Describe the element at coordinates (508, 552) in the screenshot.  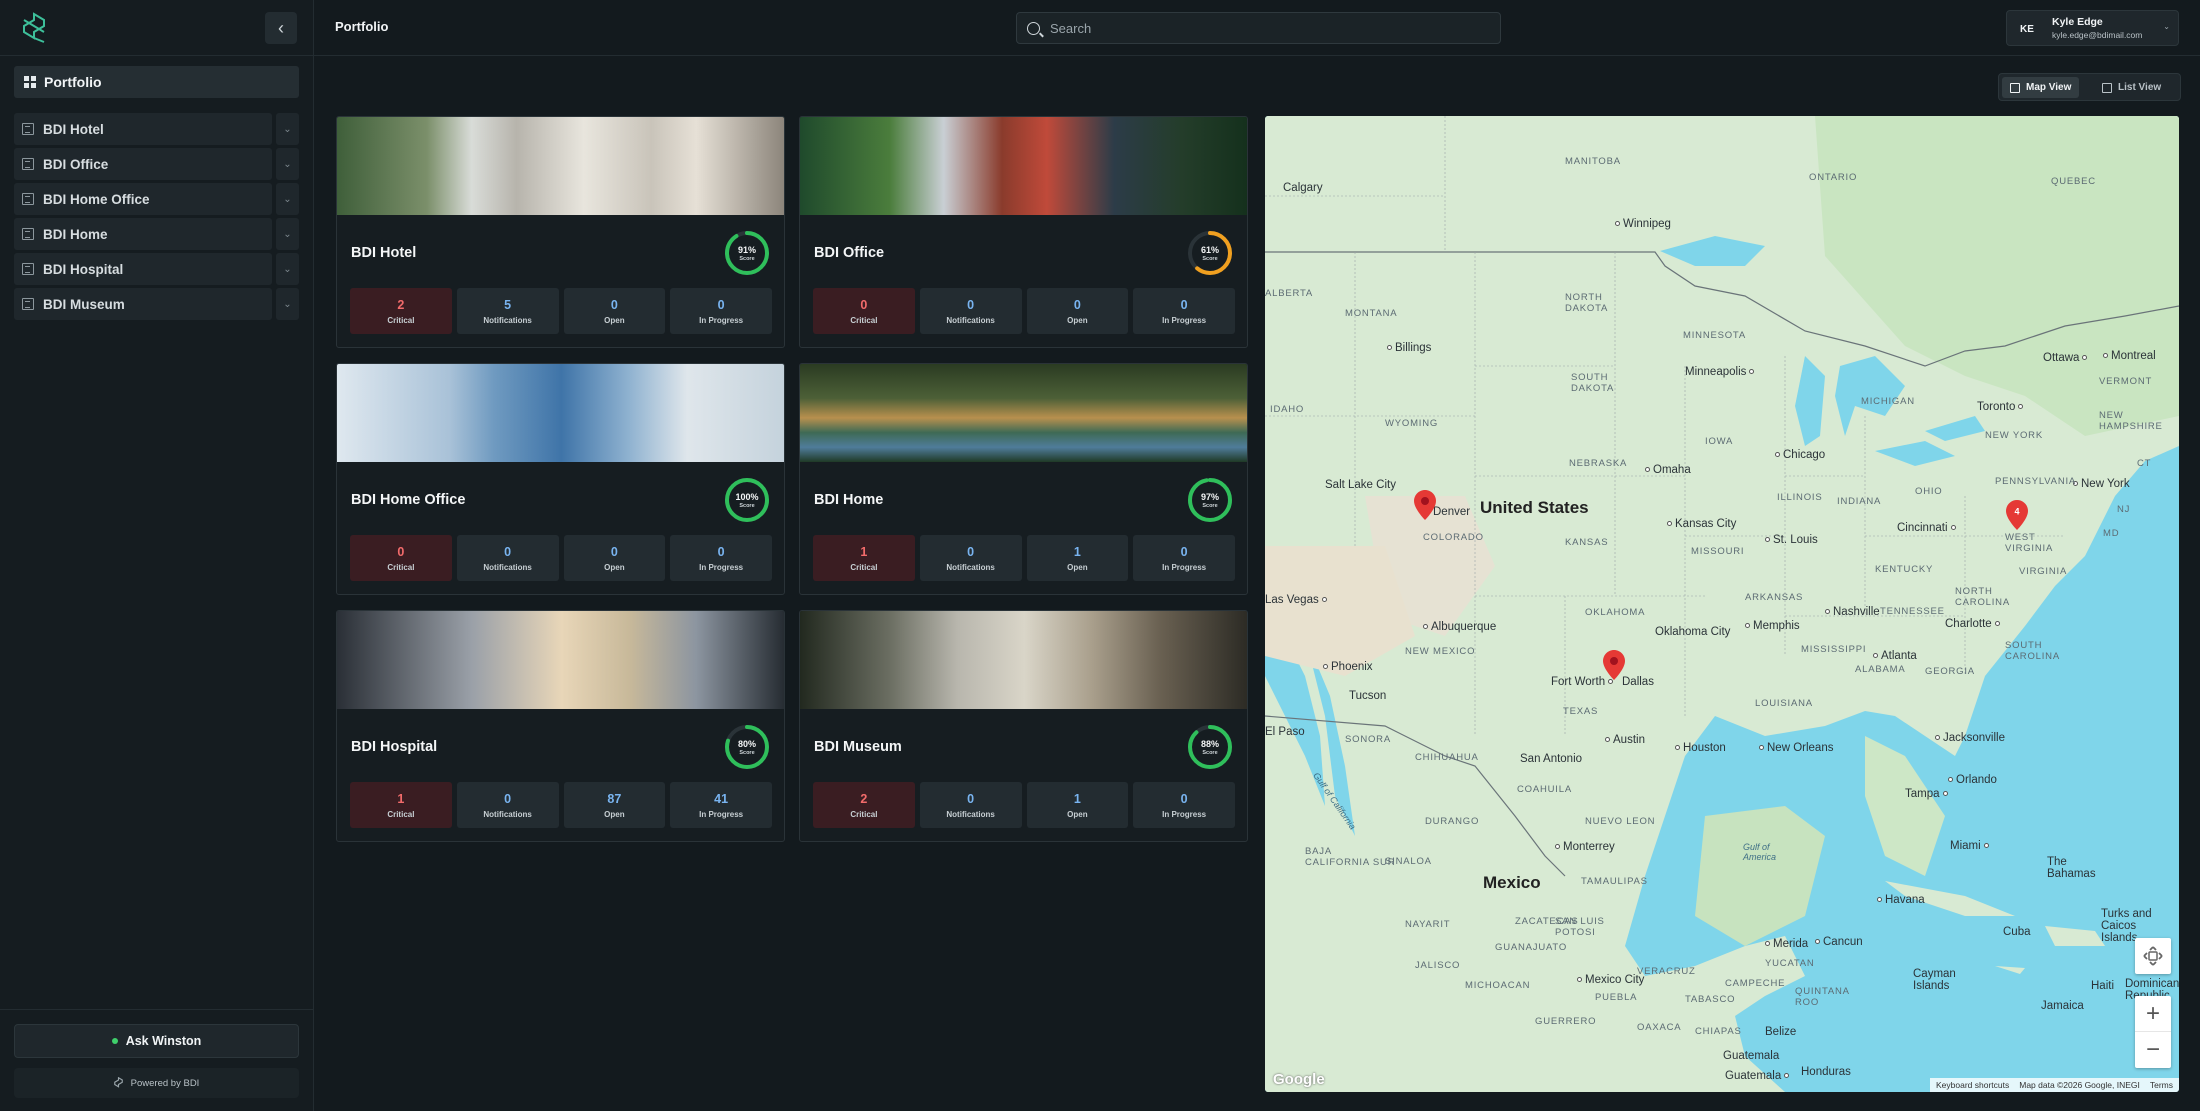
I see `notifications-count: 0` at that location.